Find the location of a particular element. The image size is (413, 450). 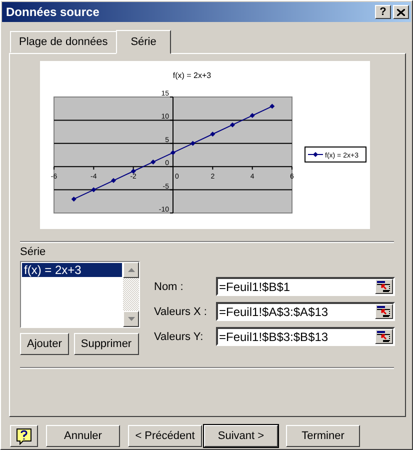

tab: Plage de données is located at coordinates (63, 42).